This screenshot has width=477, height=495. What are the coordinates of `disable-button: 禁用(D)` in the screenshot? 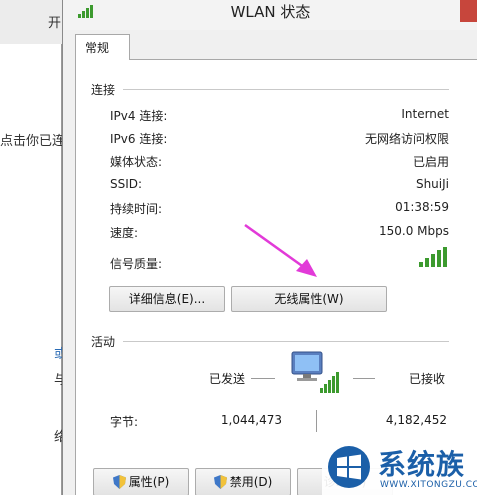 It's located at (243, 481).